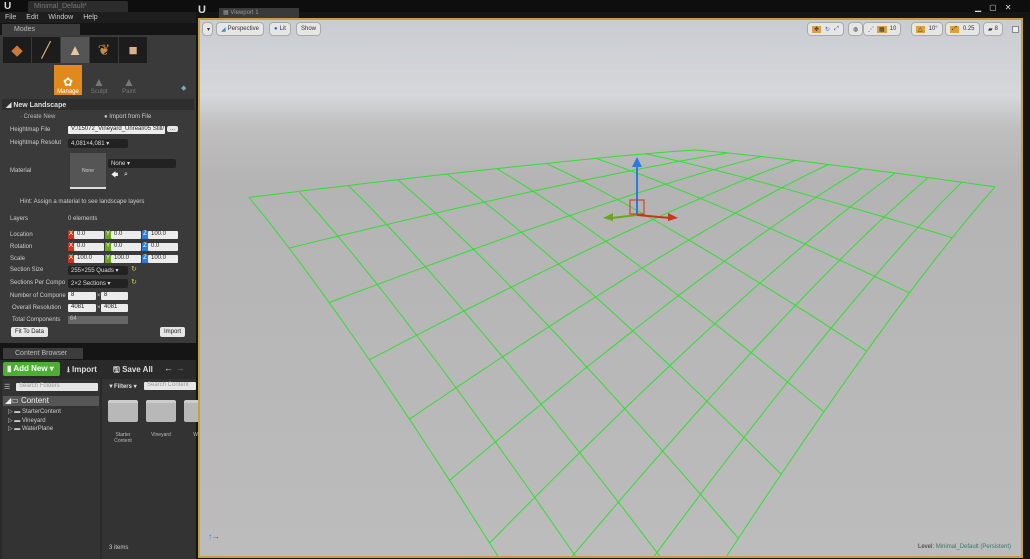  What do you see at coordinates (280, 29) in the screenshot?
I see `lit-button: ● Lit` at bounding box center [280, 29].